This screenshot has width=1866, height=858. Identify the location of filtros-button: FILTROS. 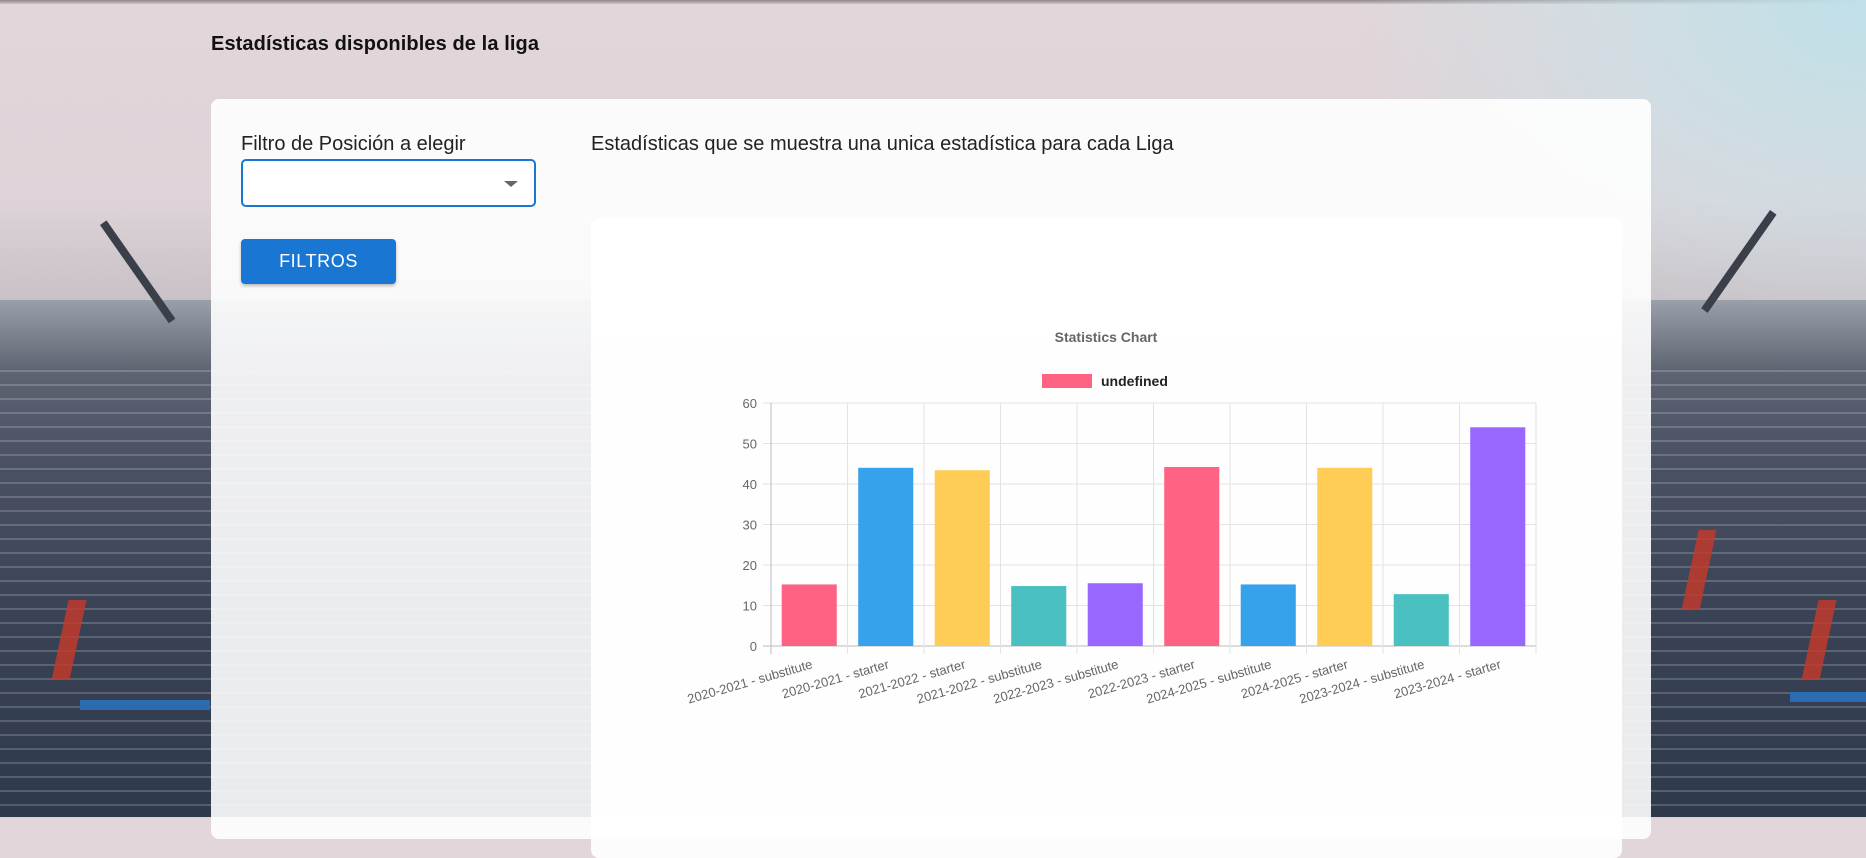
(318, 261).